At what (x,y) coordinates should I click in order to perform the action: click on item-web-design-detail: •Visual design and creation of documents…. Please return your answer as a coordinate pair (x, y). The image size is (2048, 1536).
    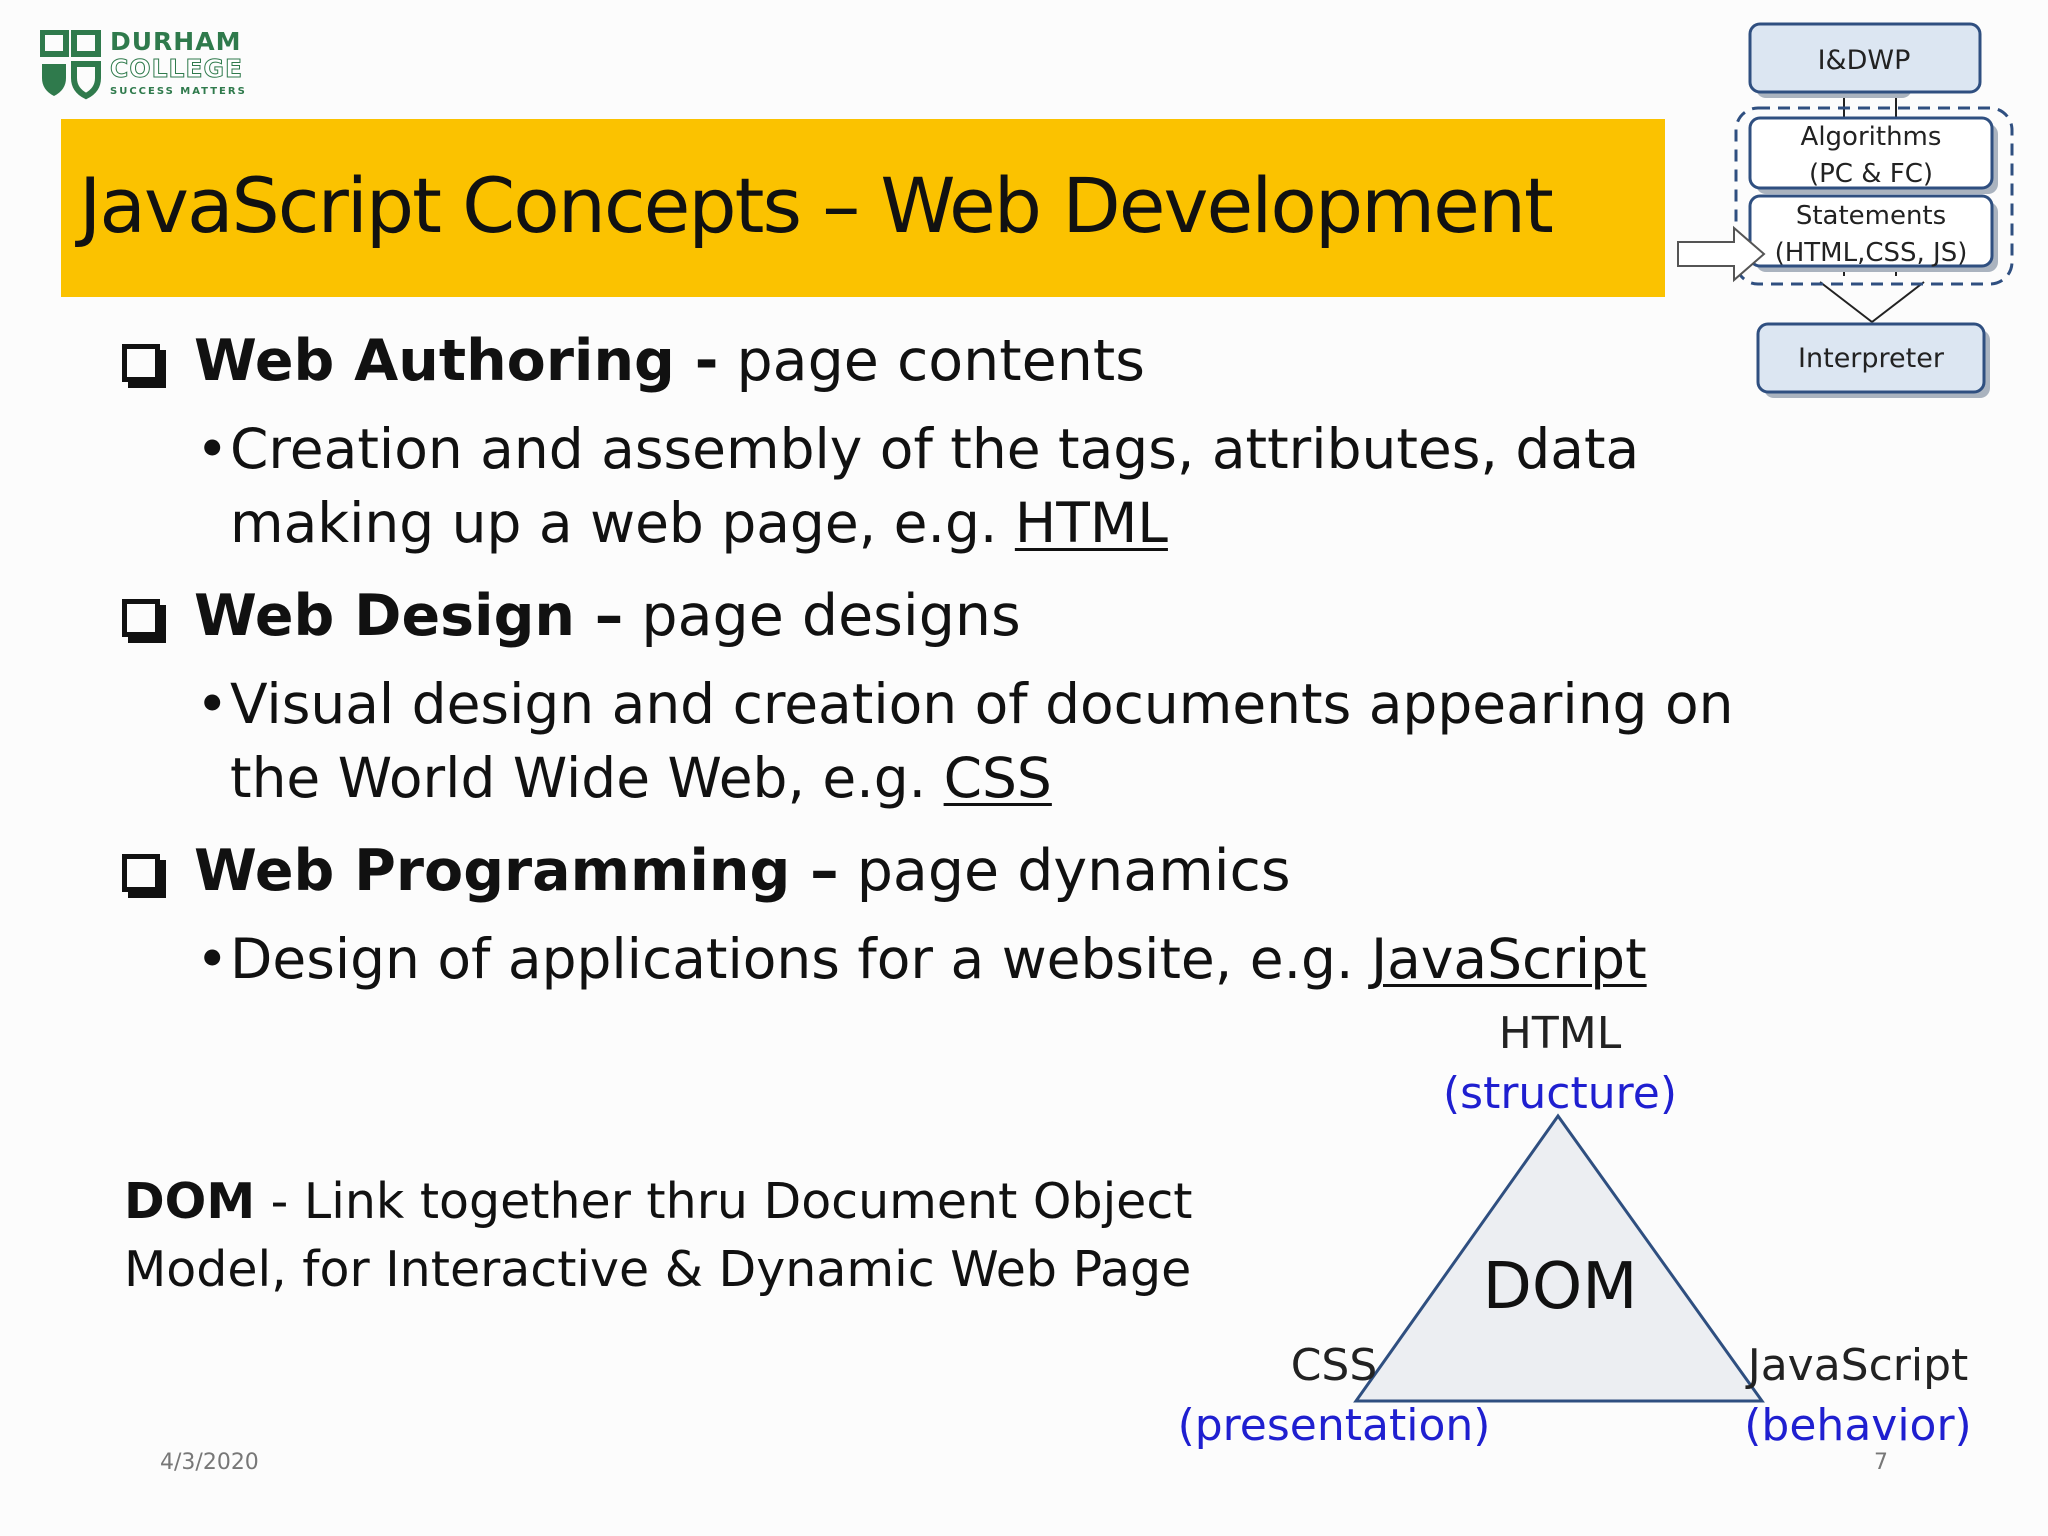
    Looking at the image, I should click on (976, 741).